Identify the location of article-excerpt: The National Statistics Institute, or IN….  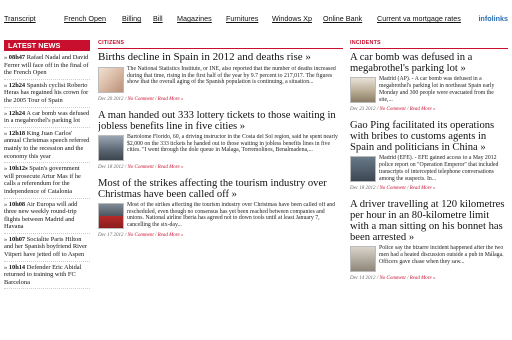
(231, 75).